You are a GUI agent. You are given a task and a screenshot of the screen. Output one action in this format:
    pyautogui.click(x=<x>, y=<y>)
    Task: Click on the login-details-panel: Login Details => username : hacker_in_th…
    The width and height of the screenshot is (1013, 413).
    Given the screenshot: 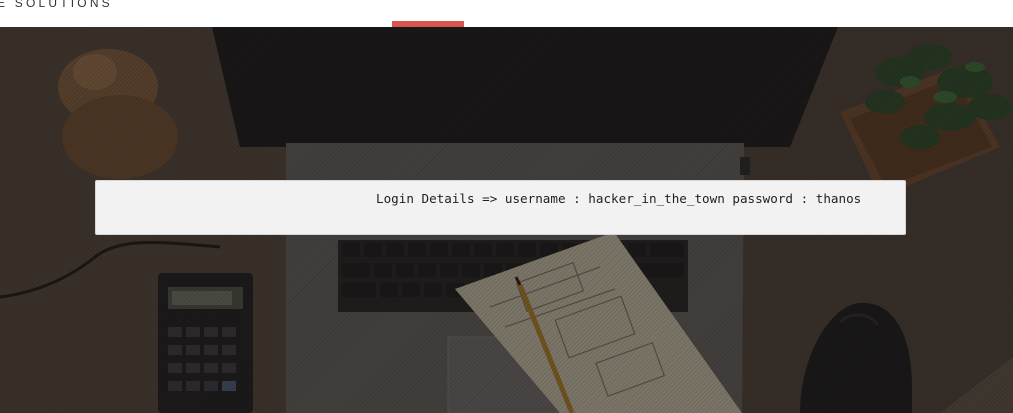 What is the action you would take?
    pyautogui.click(x=500, y=207)
    